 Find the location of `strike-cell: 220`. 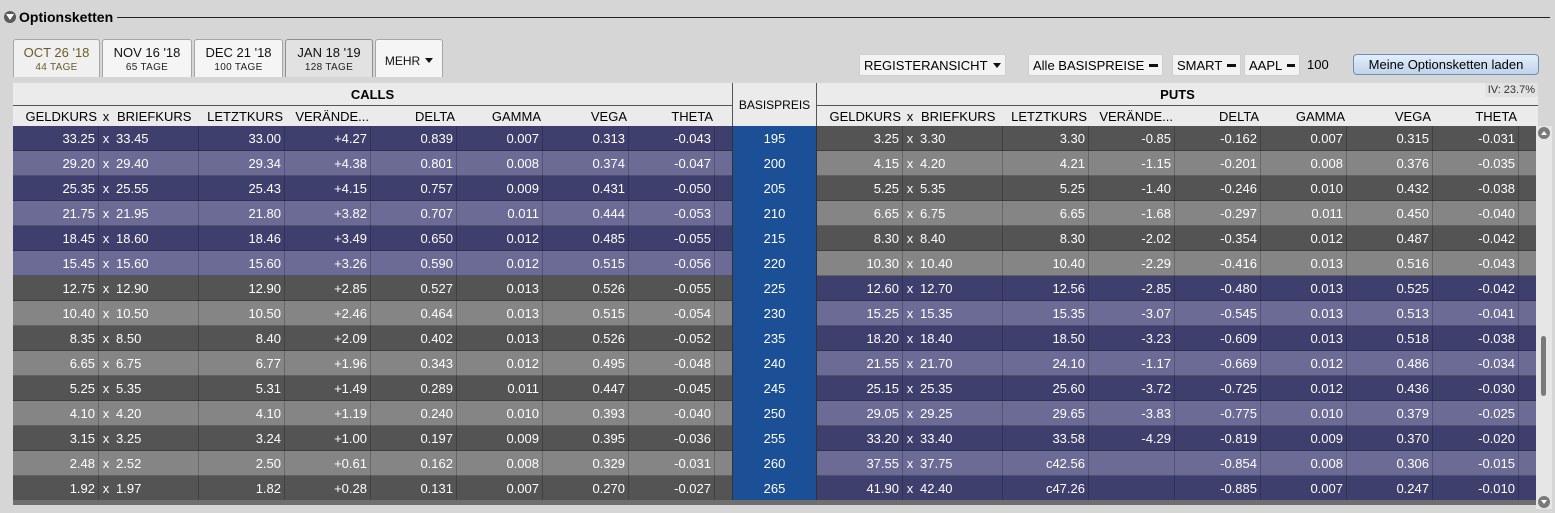

strike-cell: 220 is located at coordinates (774, 263).